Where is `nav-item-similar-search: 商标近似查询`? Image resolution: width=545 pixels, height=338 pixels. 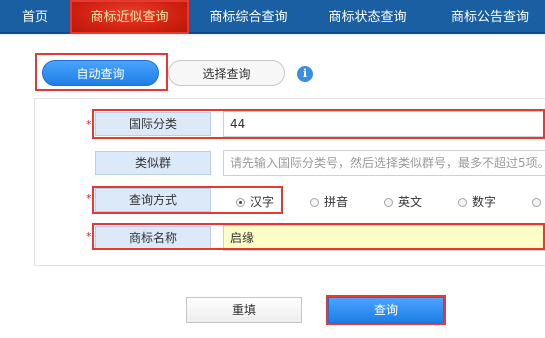
nav-item-similar-search: 商标近似查询 is located at coordinates (129, 17).